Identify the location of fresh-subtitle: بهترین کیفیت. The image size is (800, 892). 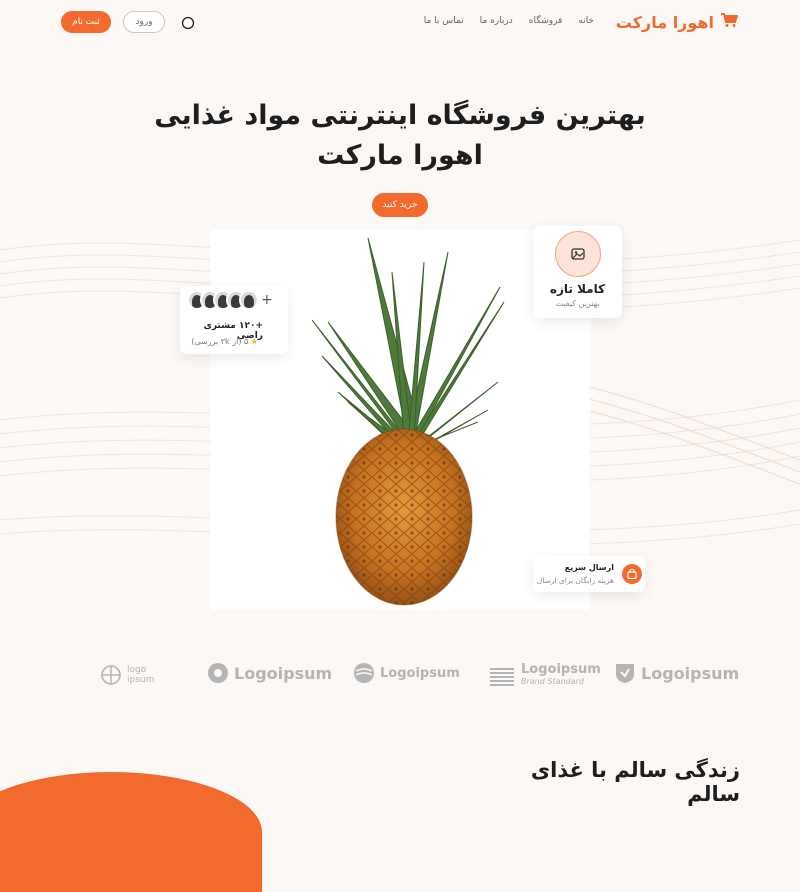
(577, 303).